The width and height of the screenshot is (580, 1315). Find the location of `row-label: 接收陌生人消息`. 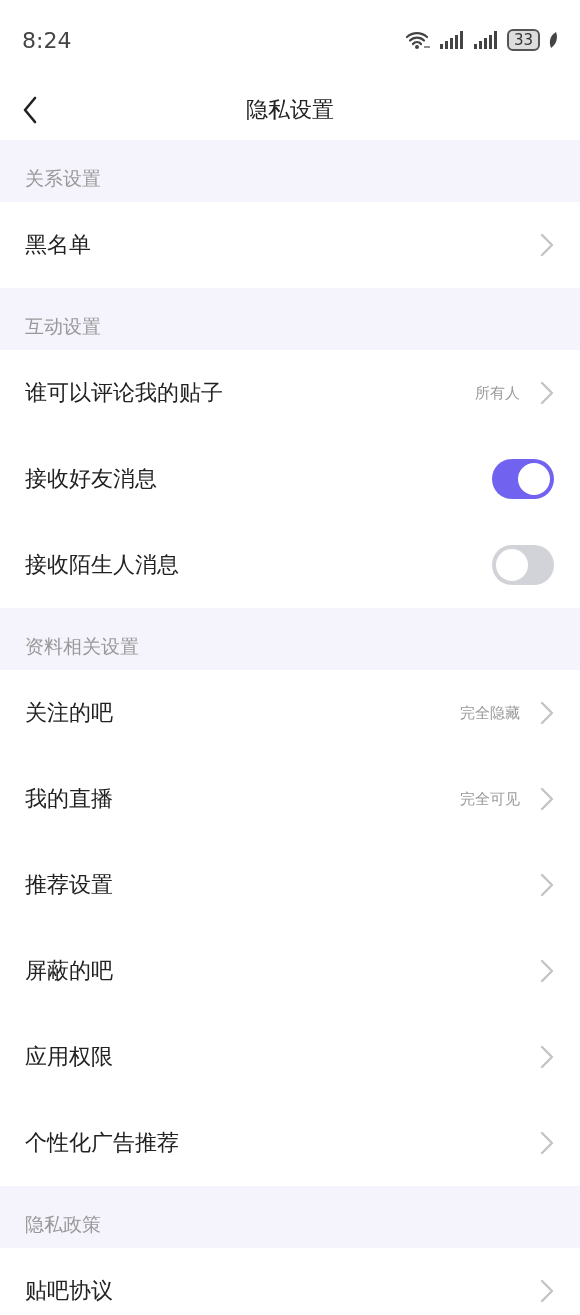

row-label: 接收陌生人消息 is located at coordinates (102, 565).